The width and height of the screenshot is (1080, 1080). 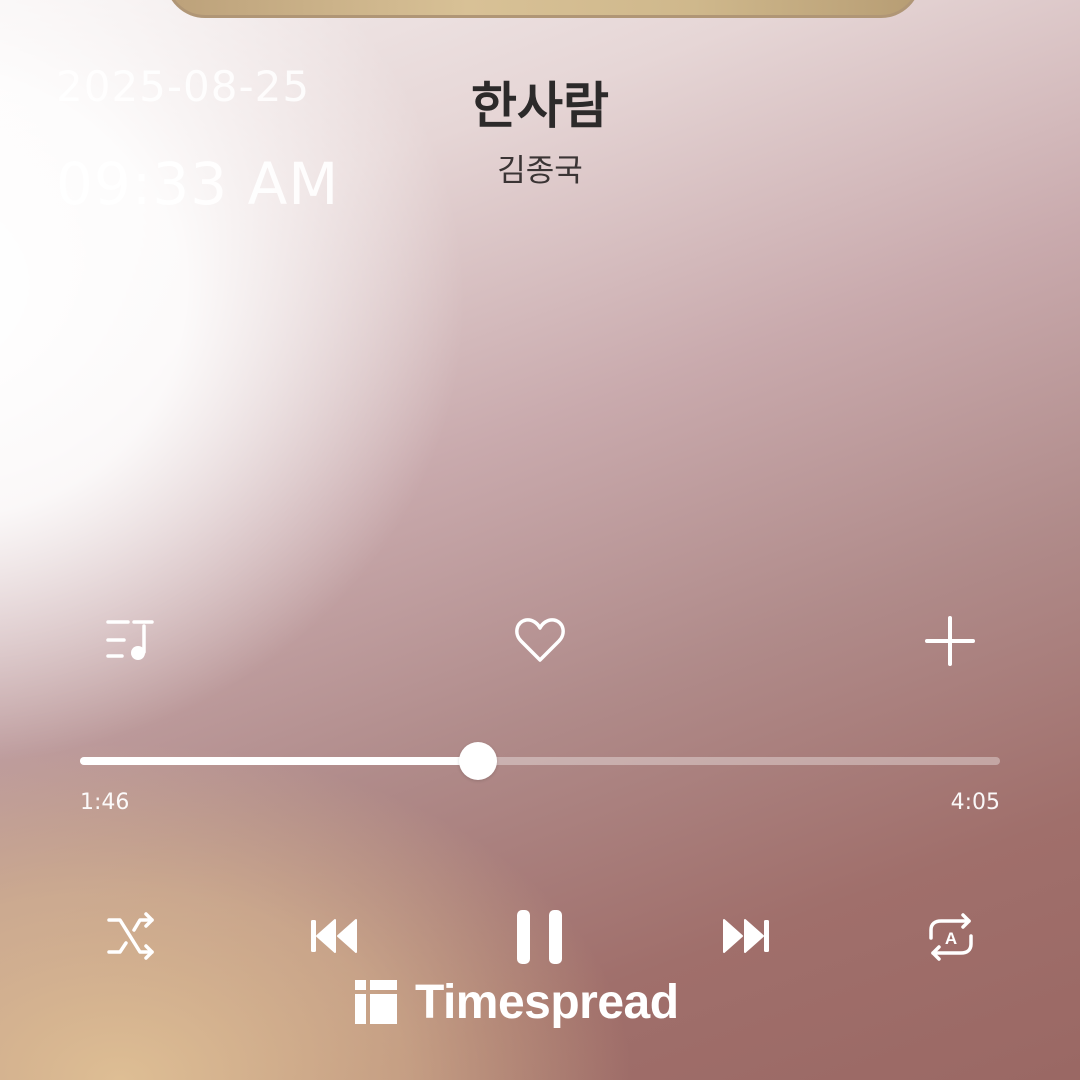 I want to click on total-time: 4:05, so click(x=975, y=802).